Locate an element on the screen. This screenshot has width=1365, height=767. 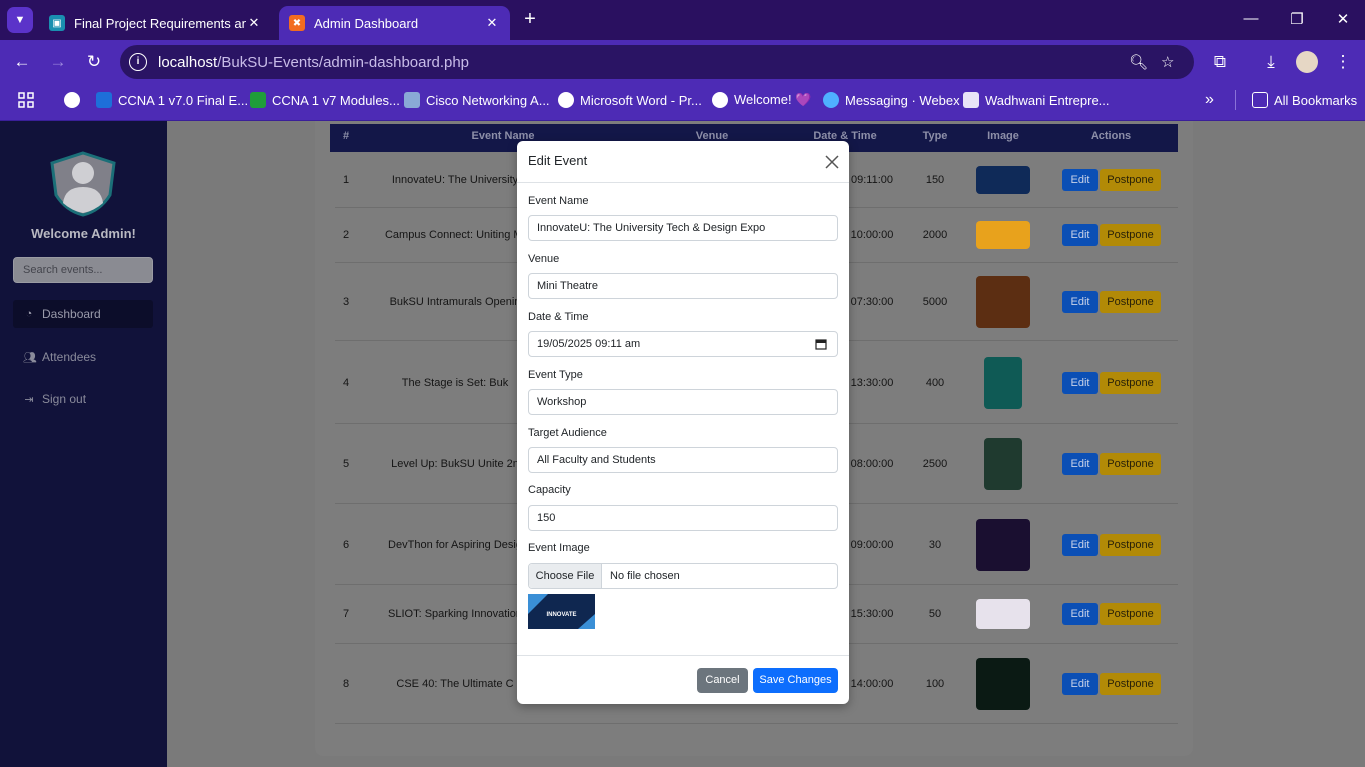
xampp-icon: ✖ is located at coordinates (297, 23).